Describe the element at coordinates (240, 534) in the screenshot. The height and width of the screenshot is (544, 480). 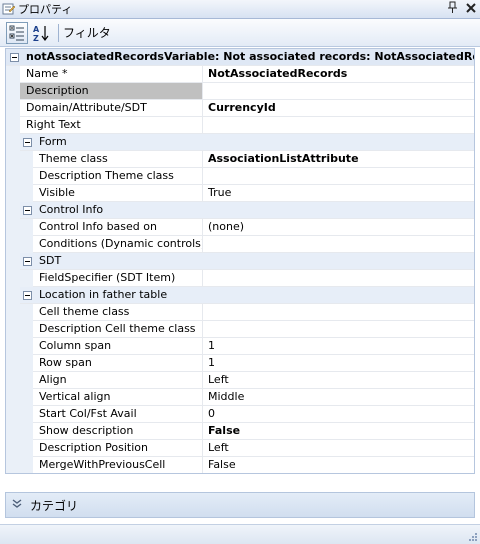
I see `status-bar` at that location.